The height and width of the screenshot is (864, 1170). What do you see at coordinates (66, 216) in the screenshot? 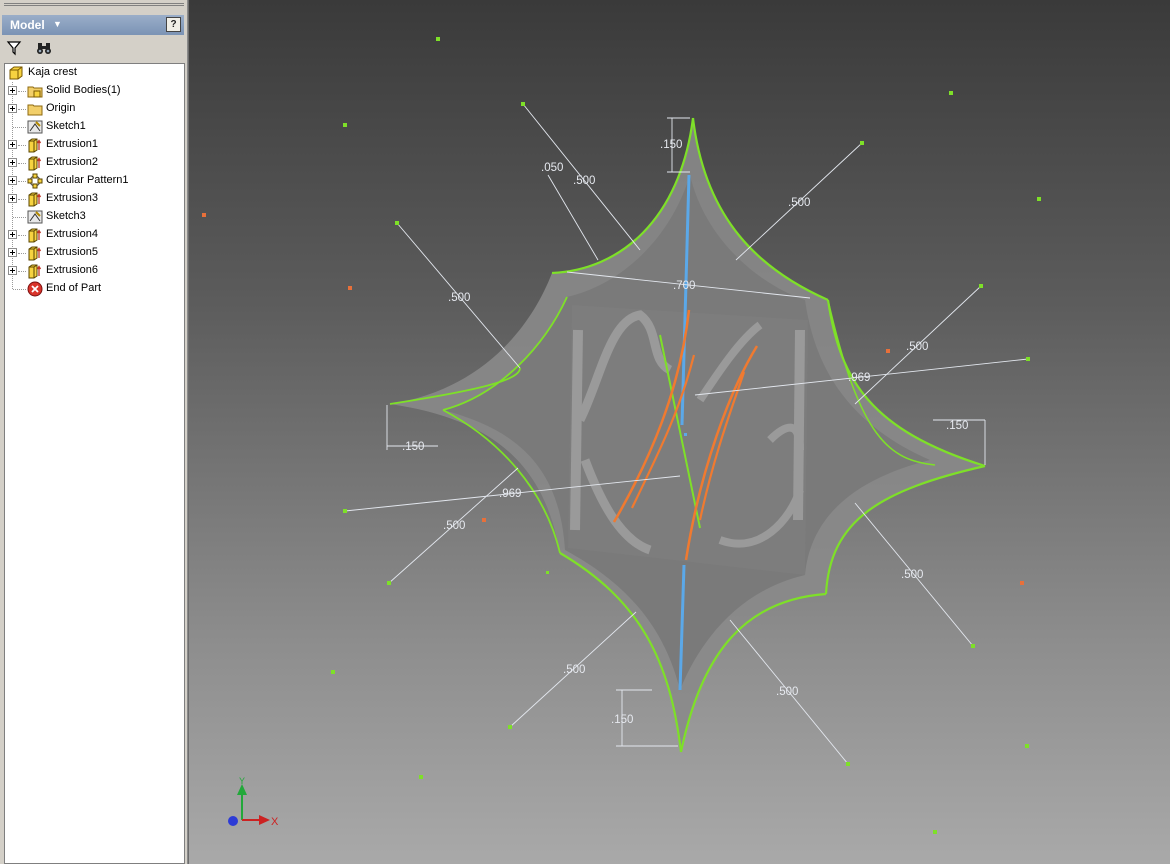
I see `tree-node-label: Sketch3` at bounding box center [66, 216].